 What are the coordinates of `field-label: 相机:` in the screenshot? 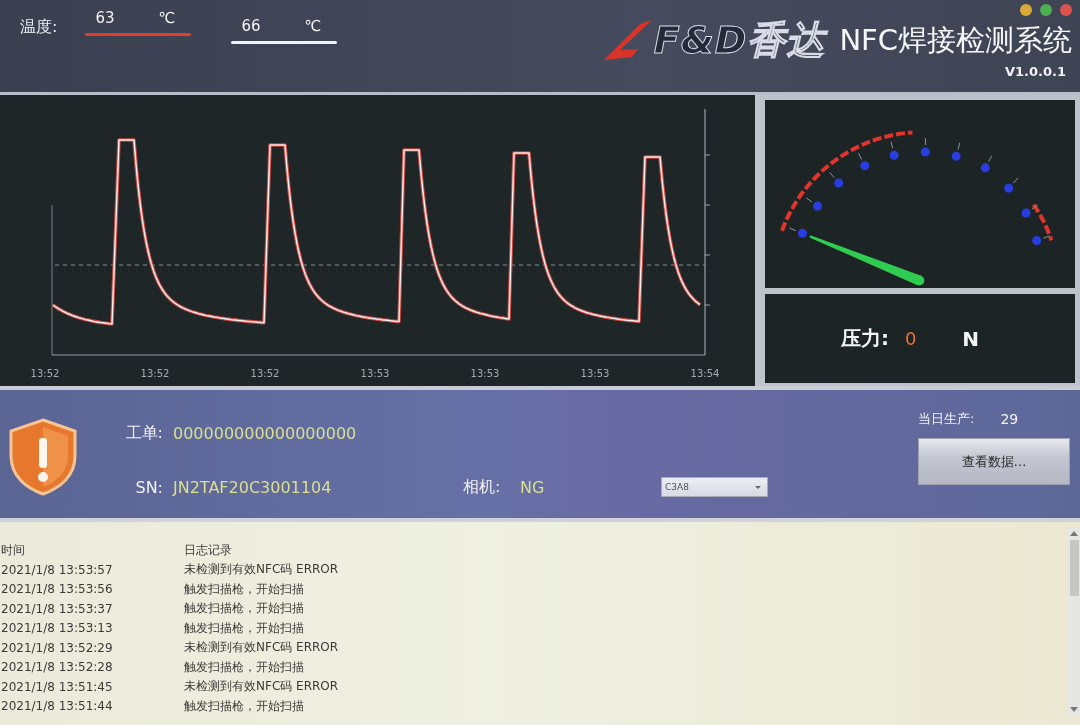 It's located at (482, 487).